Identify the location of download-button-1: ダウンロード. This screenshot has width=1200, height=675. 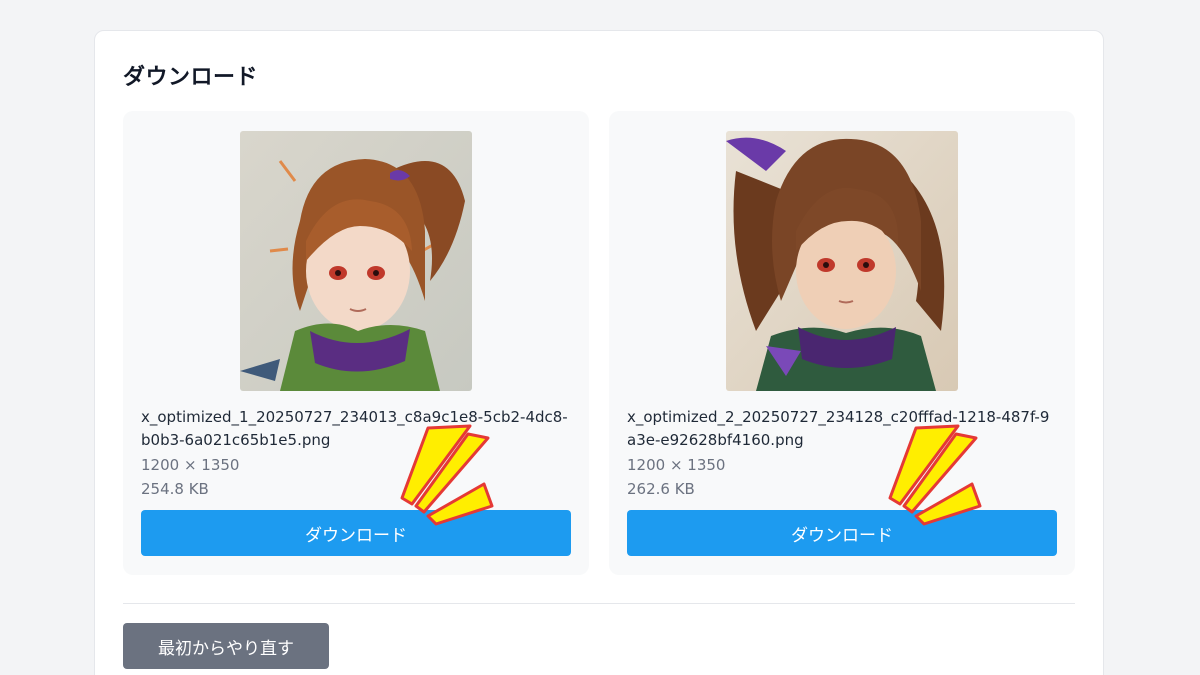
(356, 533).